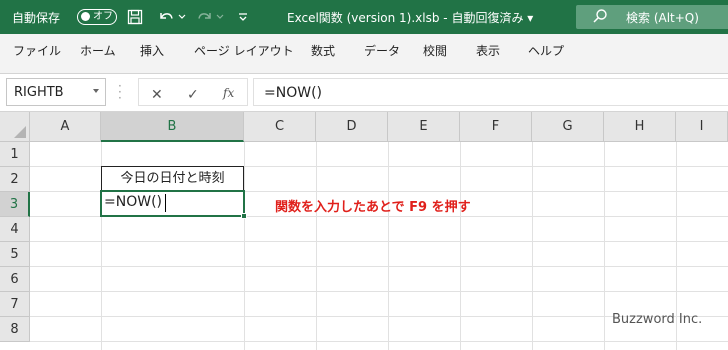 This screenshot has height=350, width=728. I want to click on menu-formulas: 数式, so click(323, 50).